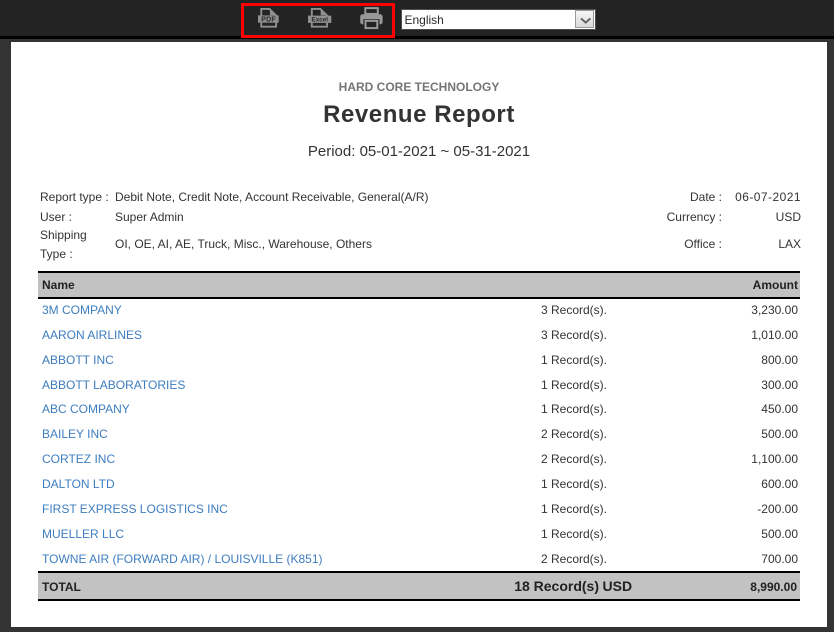 Image resolution: width=834 pixels, height=632 pixels. Describe the element at coordinates (319, 19) in the screenshot. I see `svg-text: Excel` at that location.